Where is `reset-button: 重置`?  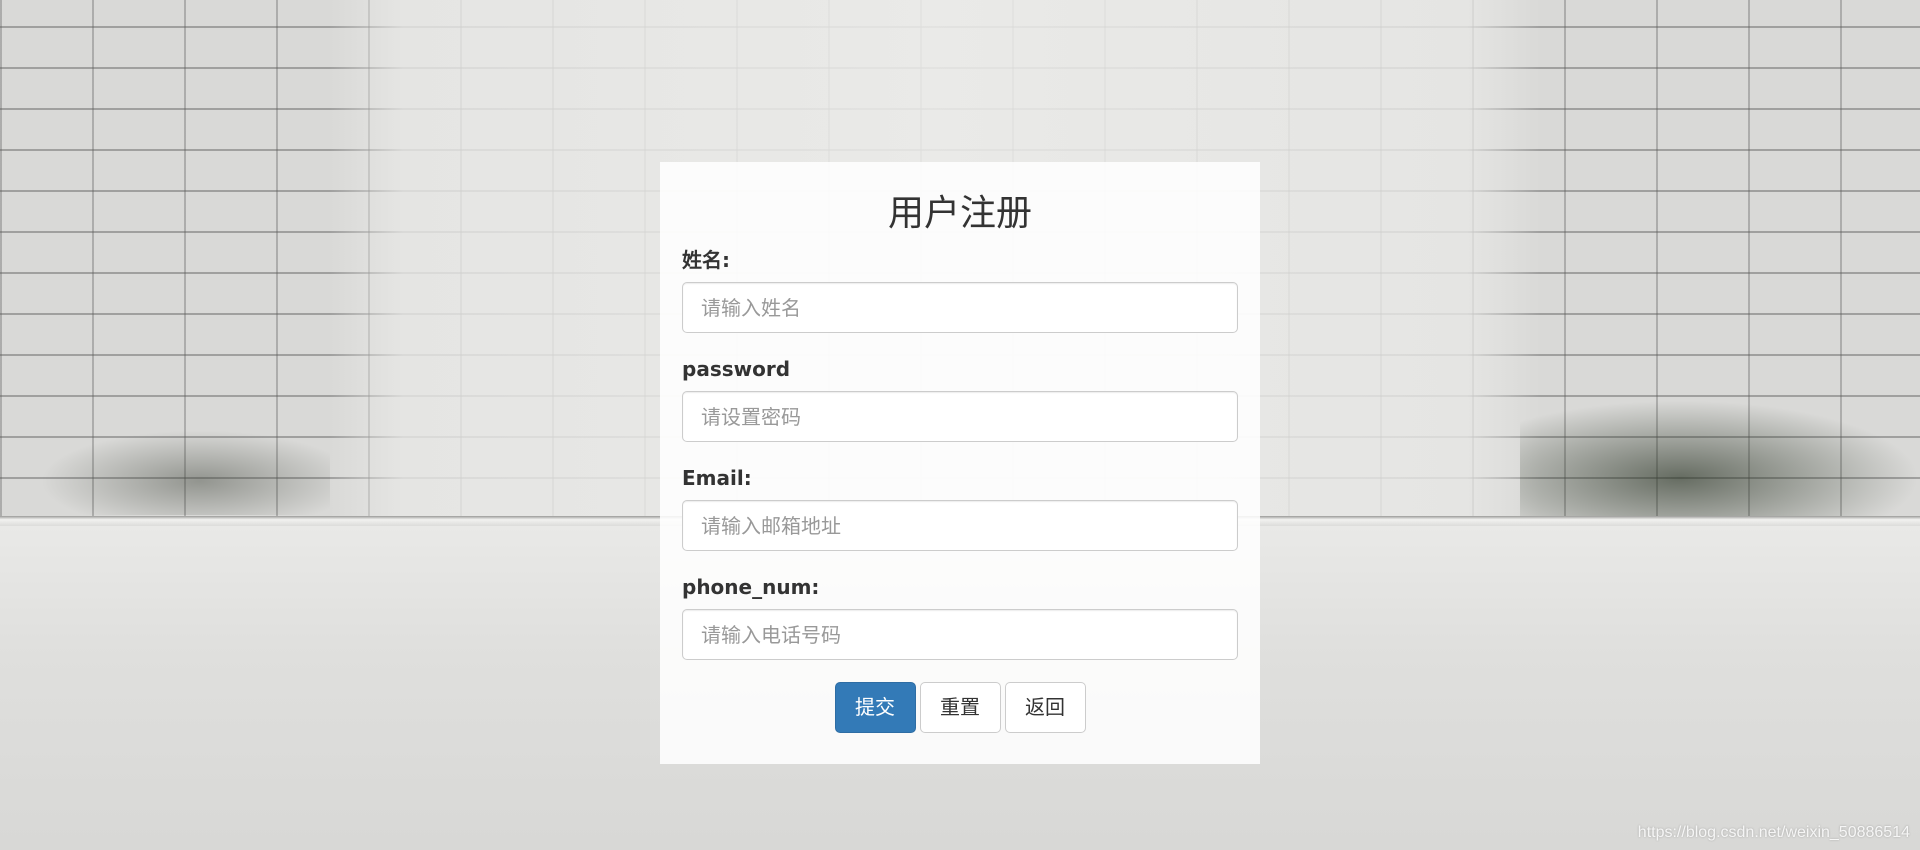
reset-button: 重置 is located at coordinates (960, 707).